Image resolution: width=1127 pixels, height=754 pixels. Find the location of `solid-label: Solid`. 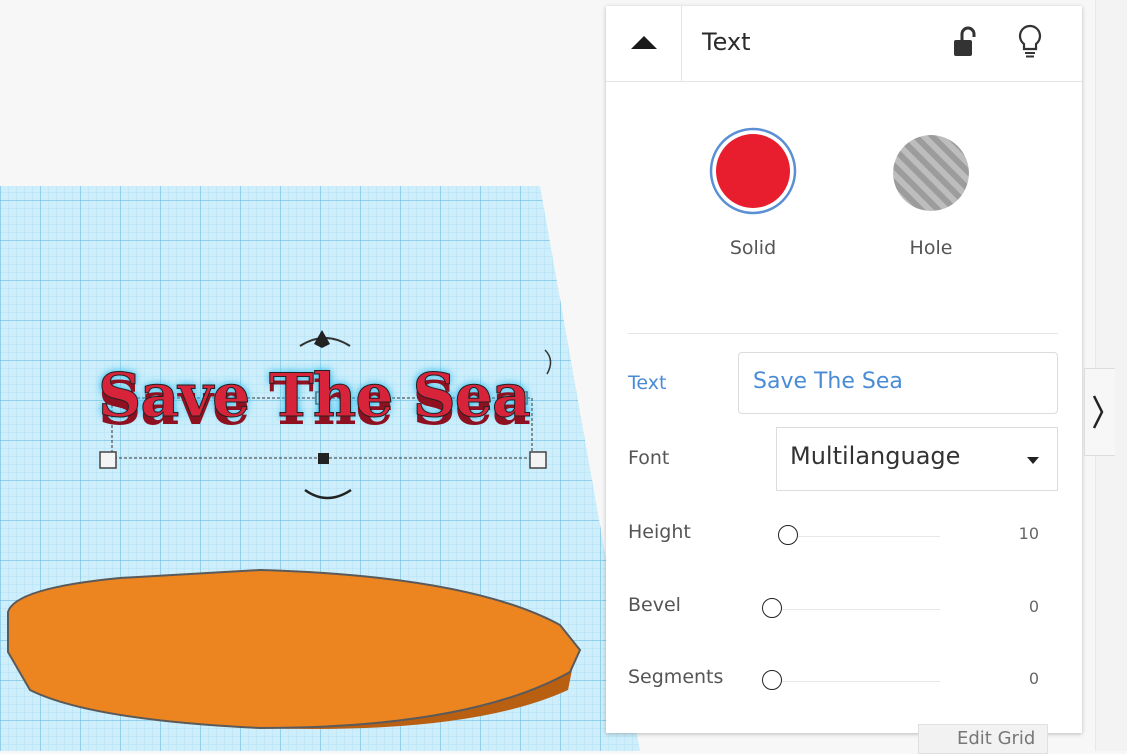

solid-label: Solid is located at coordinates (753, 248).